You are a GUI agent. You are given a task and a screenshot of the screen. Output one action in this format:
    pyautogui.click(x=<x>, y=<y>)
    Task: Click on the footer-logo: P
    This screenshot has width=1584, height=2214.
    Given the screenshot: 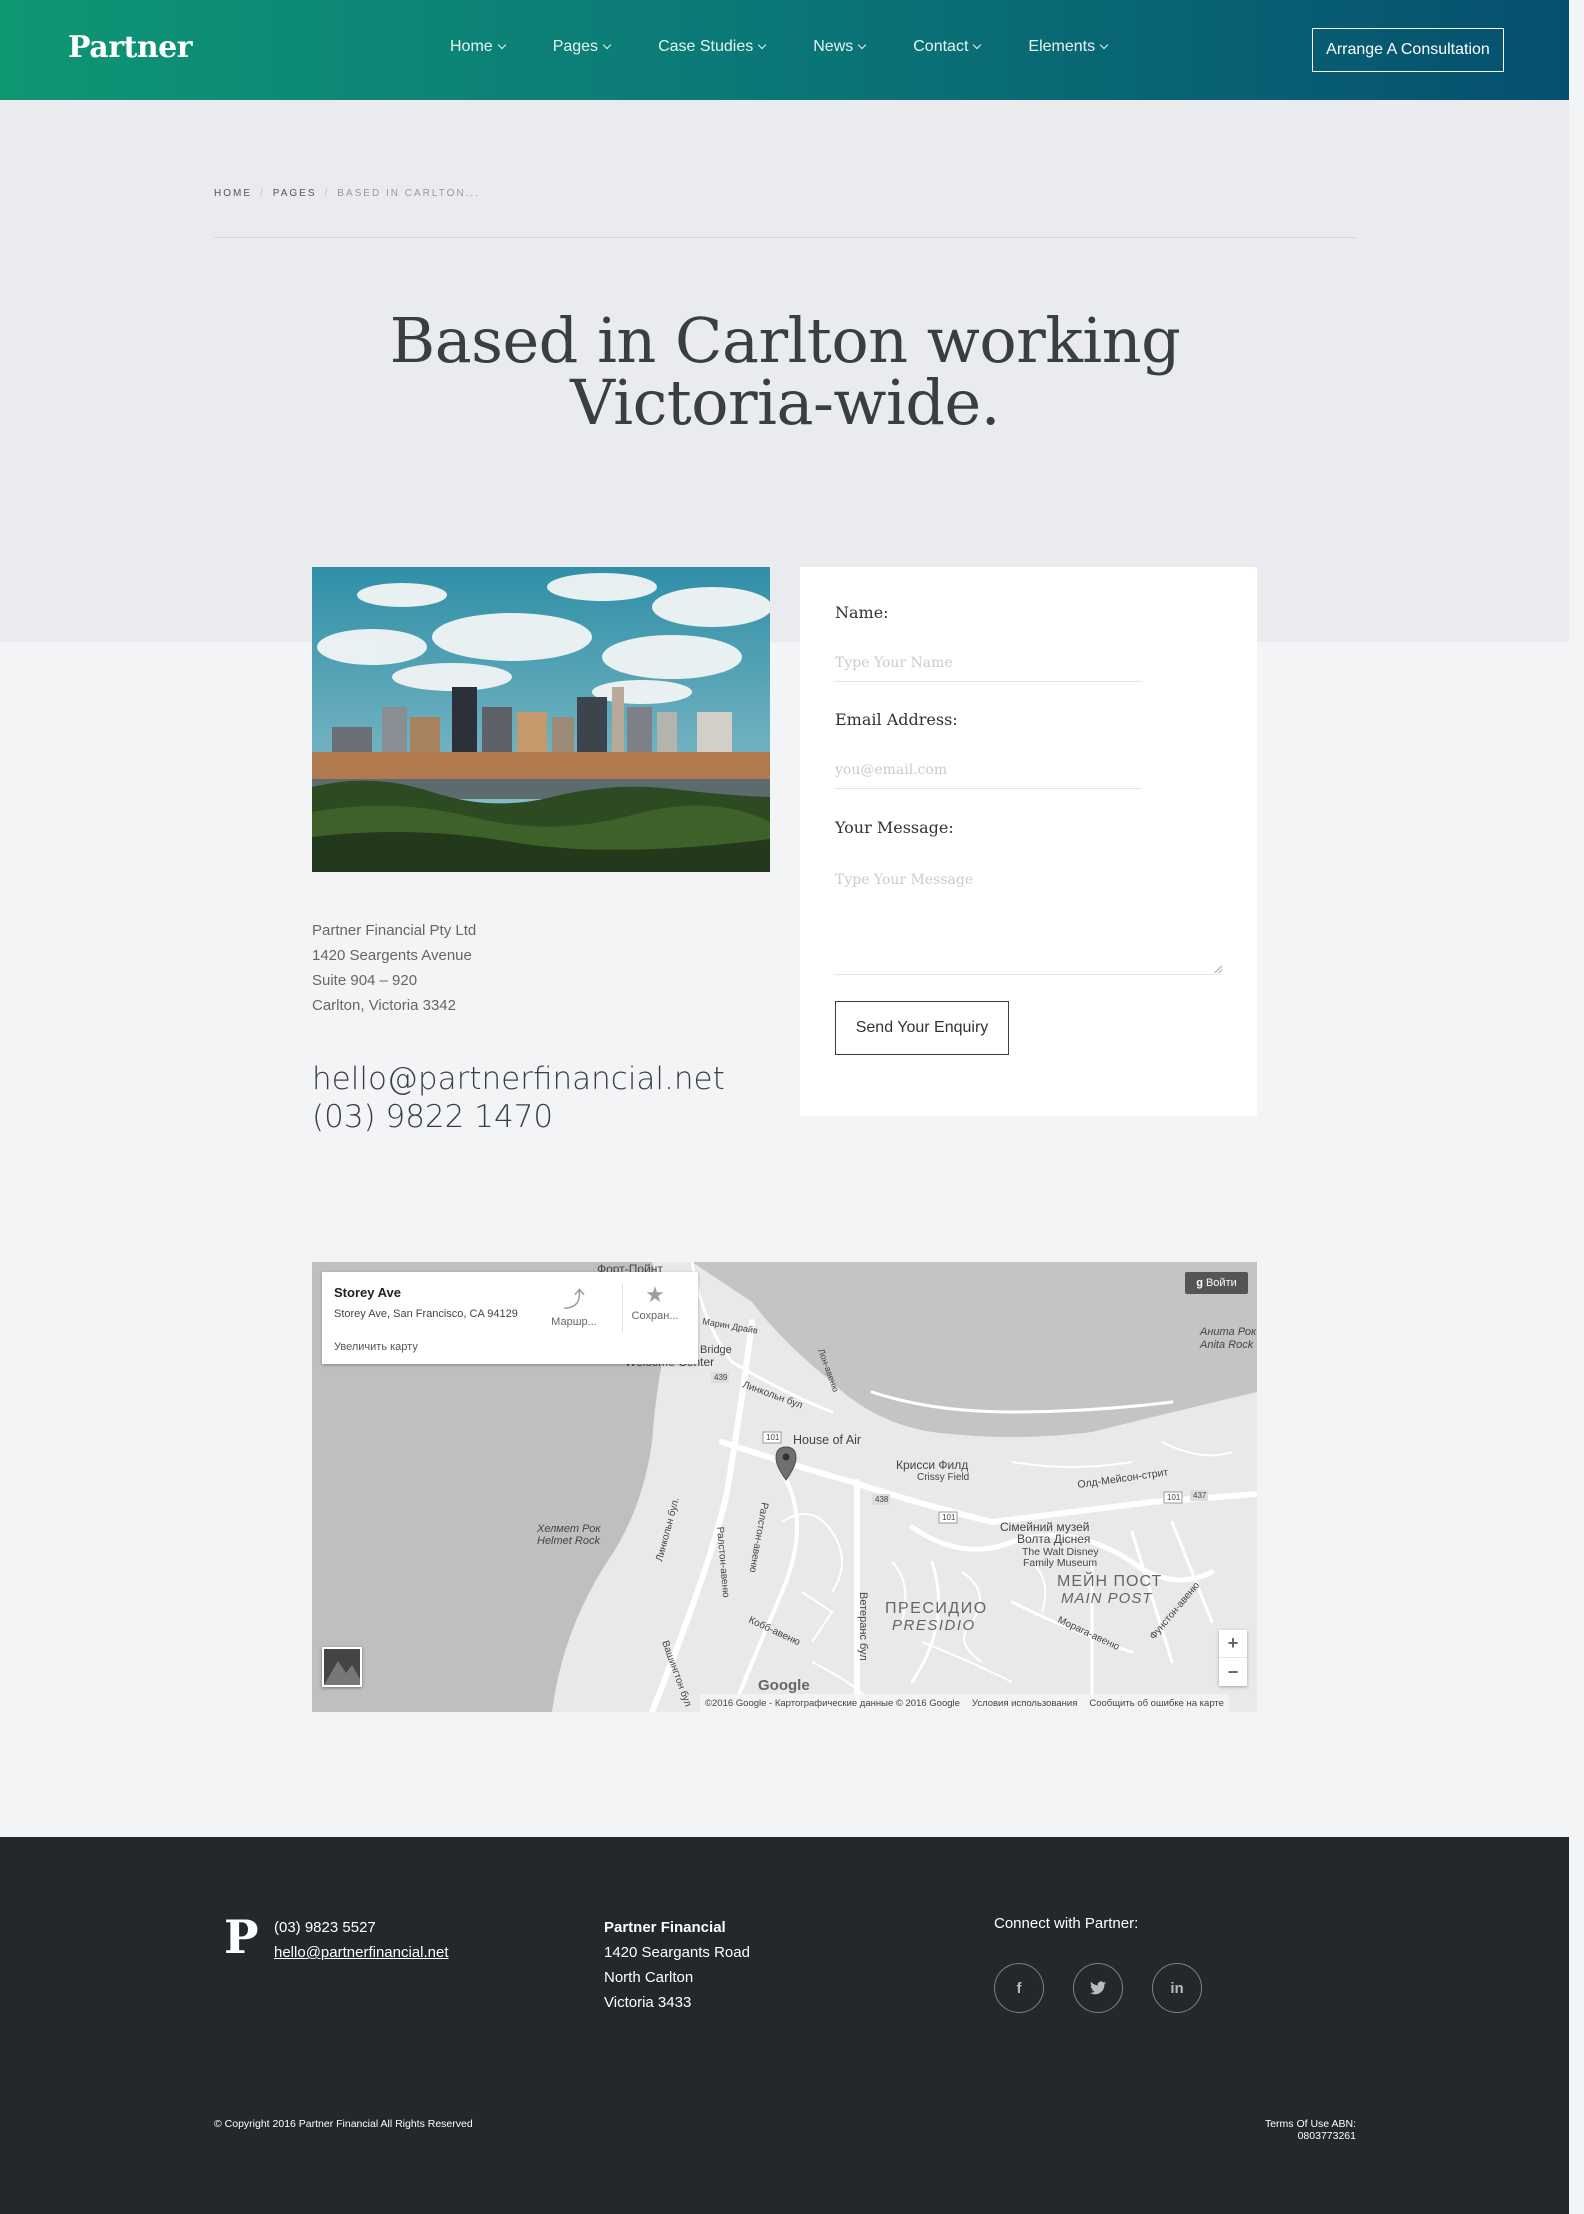 What is the action you would take?
    pyautogui.click(x=241, y=1937)
    